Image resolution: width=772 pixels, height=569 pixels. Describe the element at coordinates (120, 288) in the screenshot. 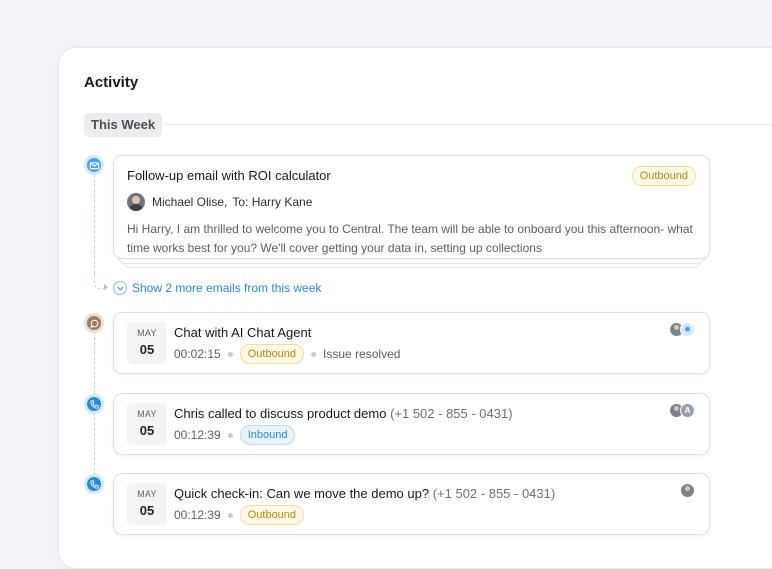

I see `chevron-down-icon` at that location.